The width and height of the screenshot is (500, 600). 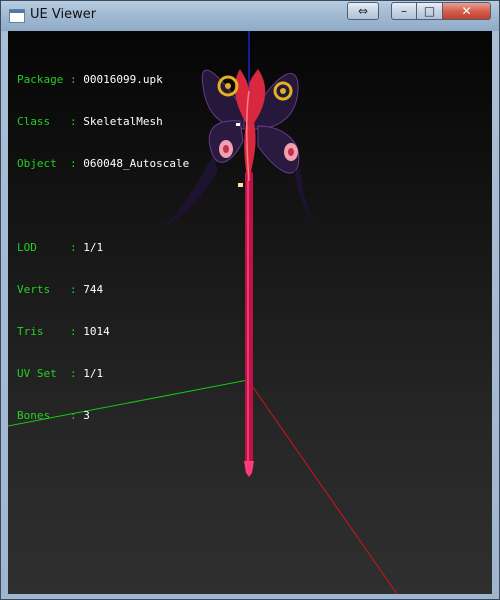 What do you see at coordinates (17, 16) in the screenshot?
I see `app-window-icon` at bounding box center [17, 16].